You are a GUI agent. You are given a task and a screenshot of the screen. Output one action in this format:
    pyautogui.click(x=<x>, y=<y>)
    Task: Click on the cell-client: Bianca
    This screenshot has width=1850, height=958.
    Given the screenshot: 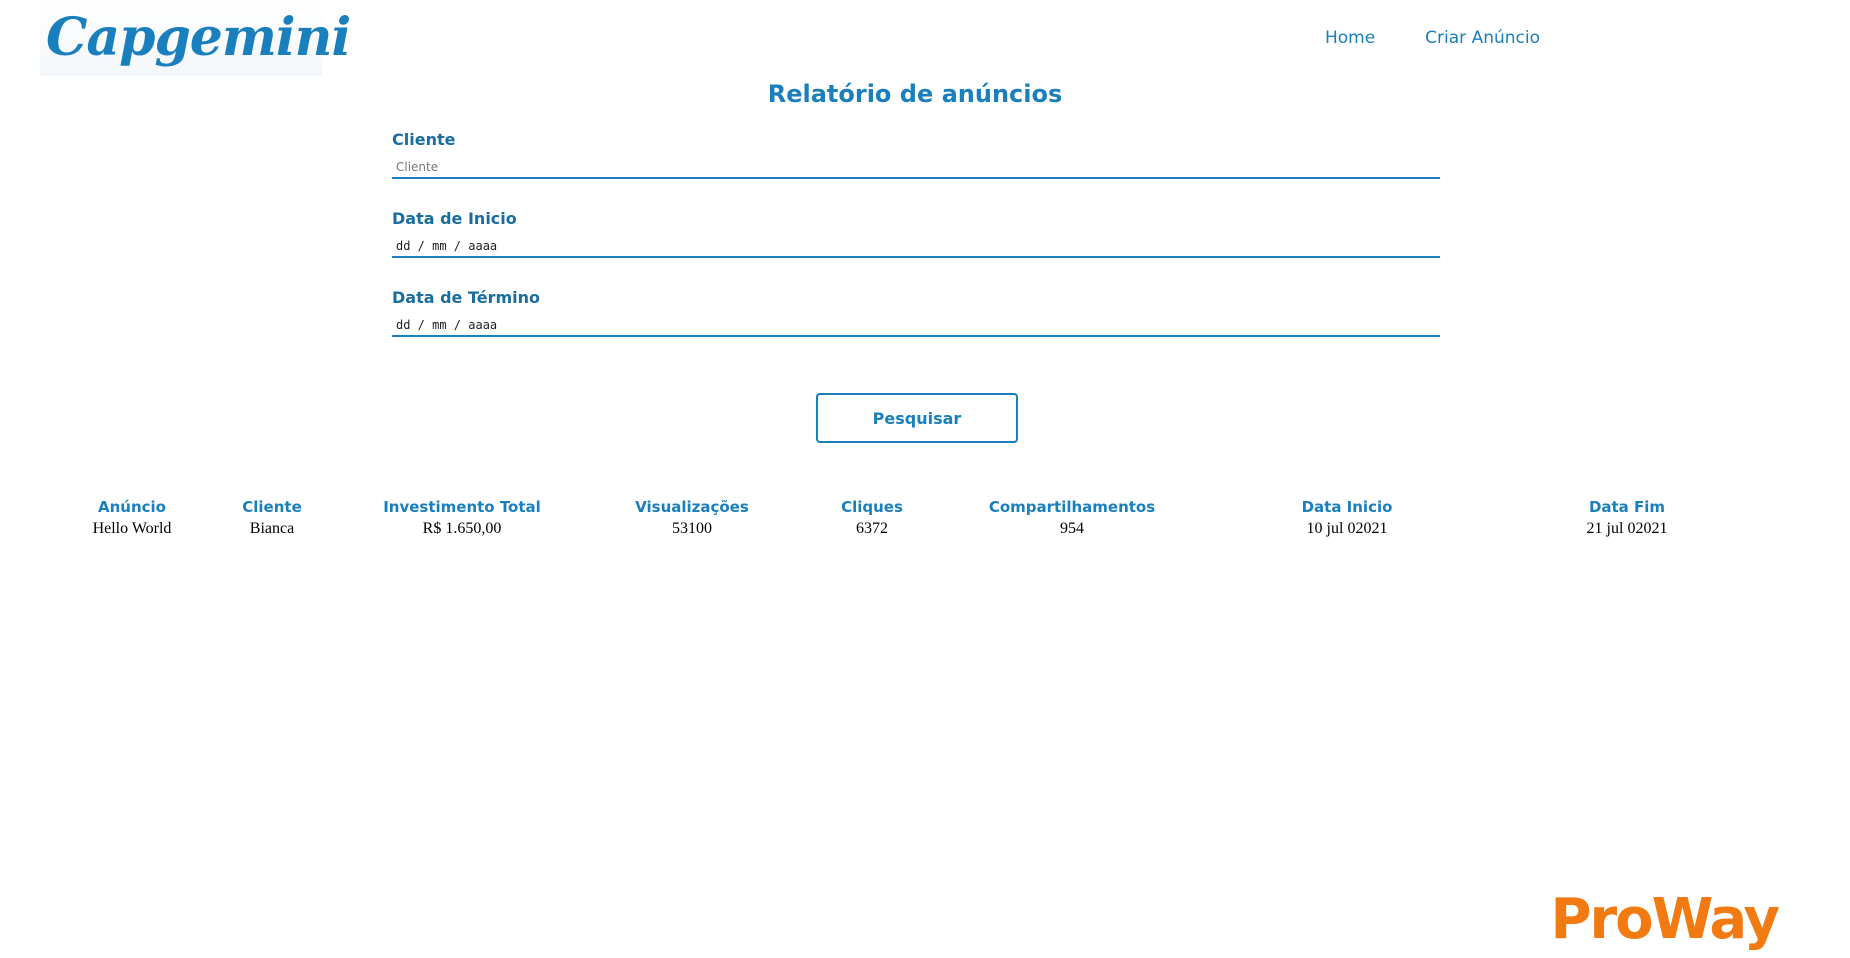 What is the action you would take?
    pyautogui.click(x=272, y=528)
    